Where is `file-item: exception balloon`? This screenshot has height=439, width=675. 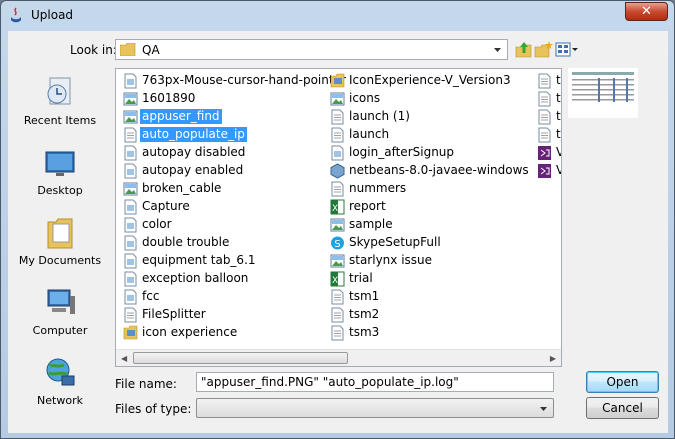
file-item: exception balloon is located at coordinates (221, 279).